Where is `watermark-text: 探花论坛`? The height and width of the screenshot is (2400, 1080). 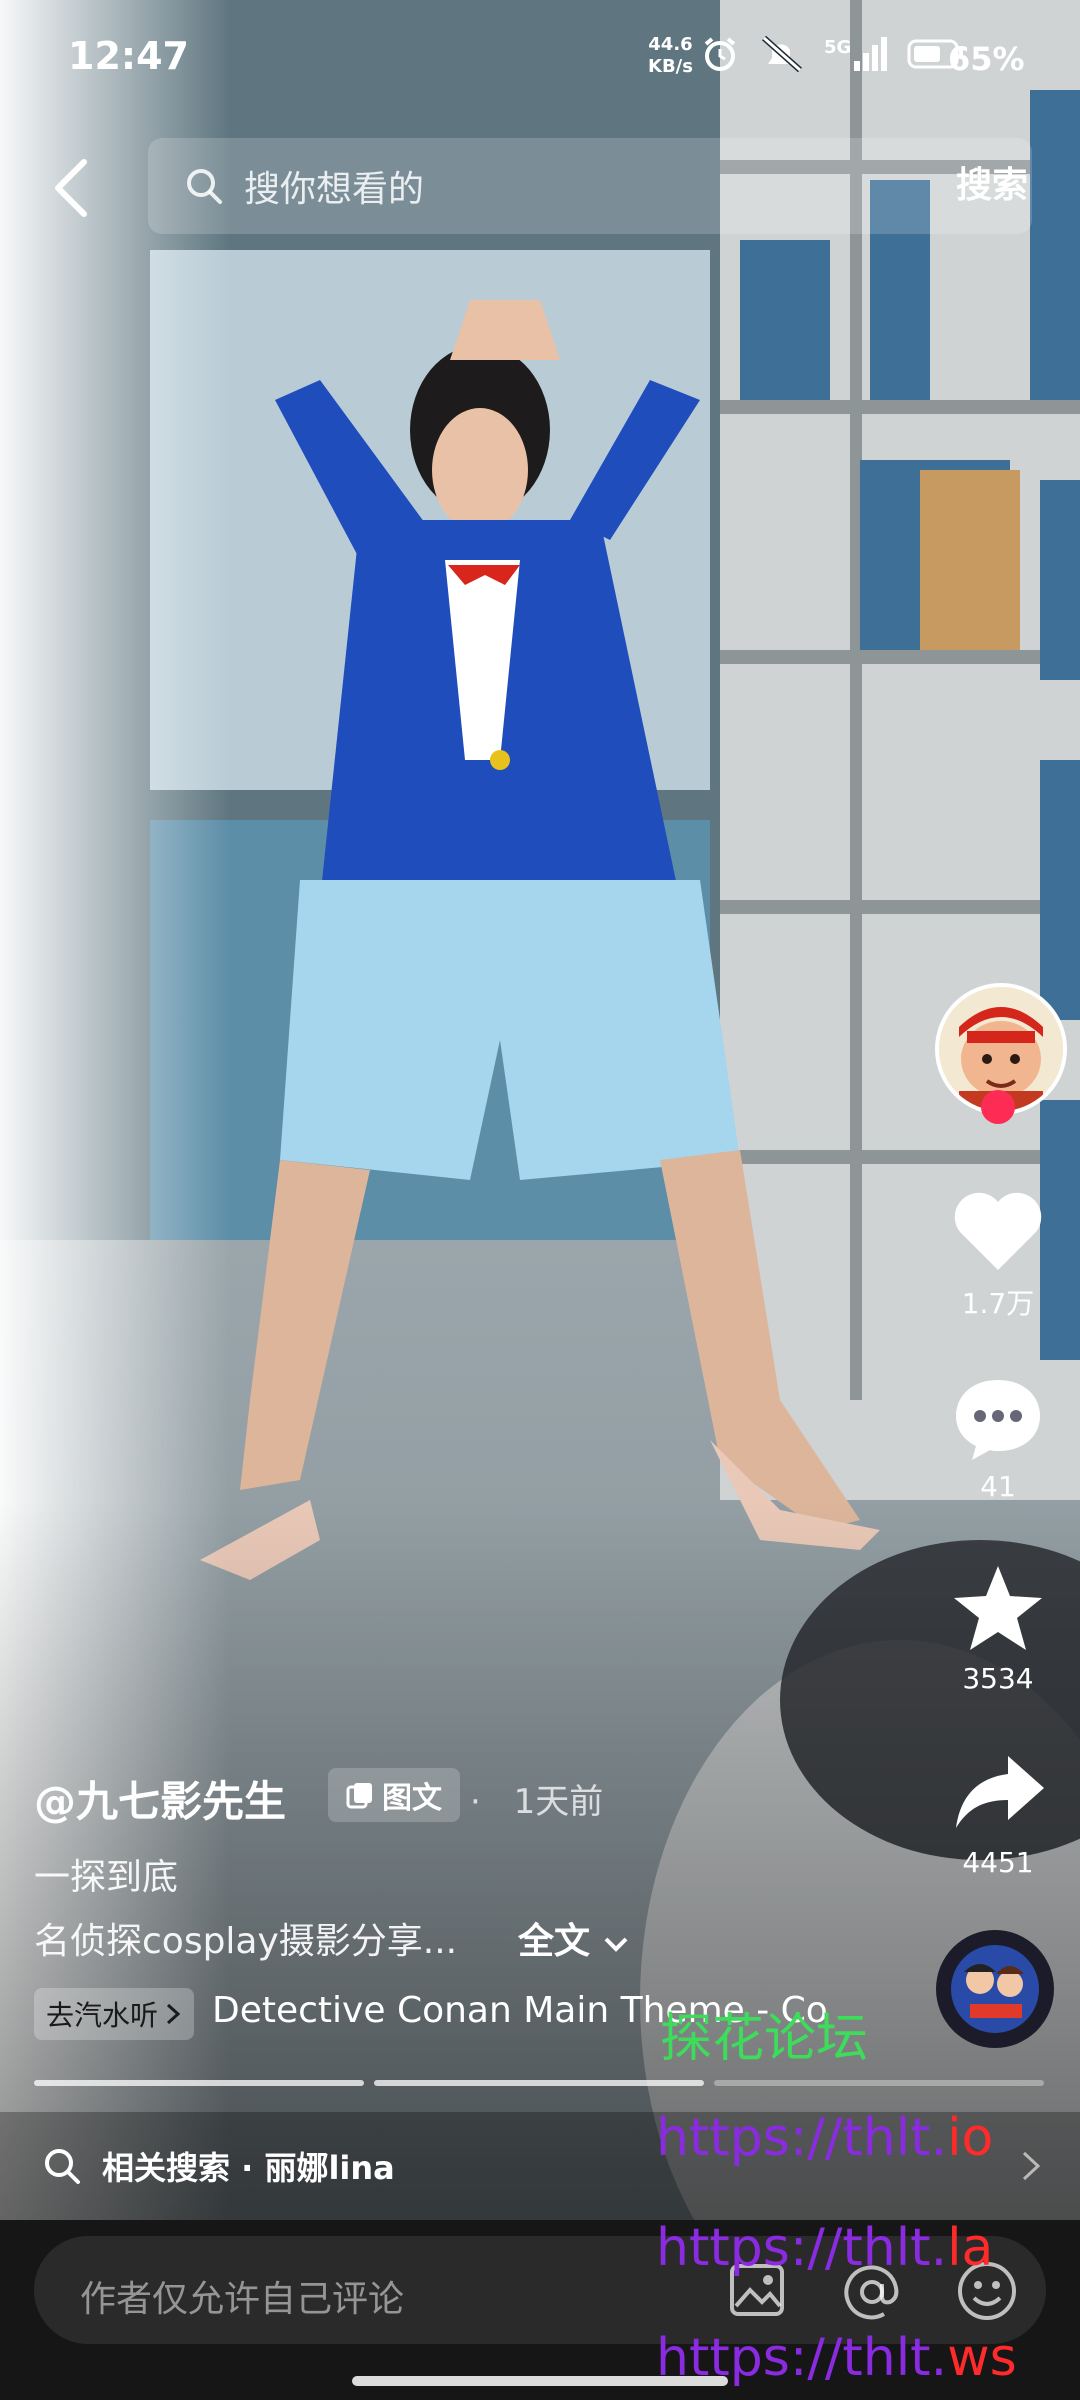
watermark-text: 探花论坛 is located at coordinates (764, 2039).